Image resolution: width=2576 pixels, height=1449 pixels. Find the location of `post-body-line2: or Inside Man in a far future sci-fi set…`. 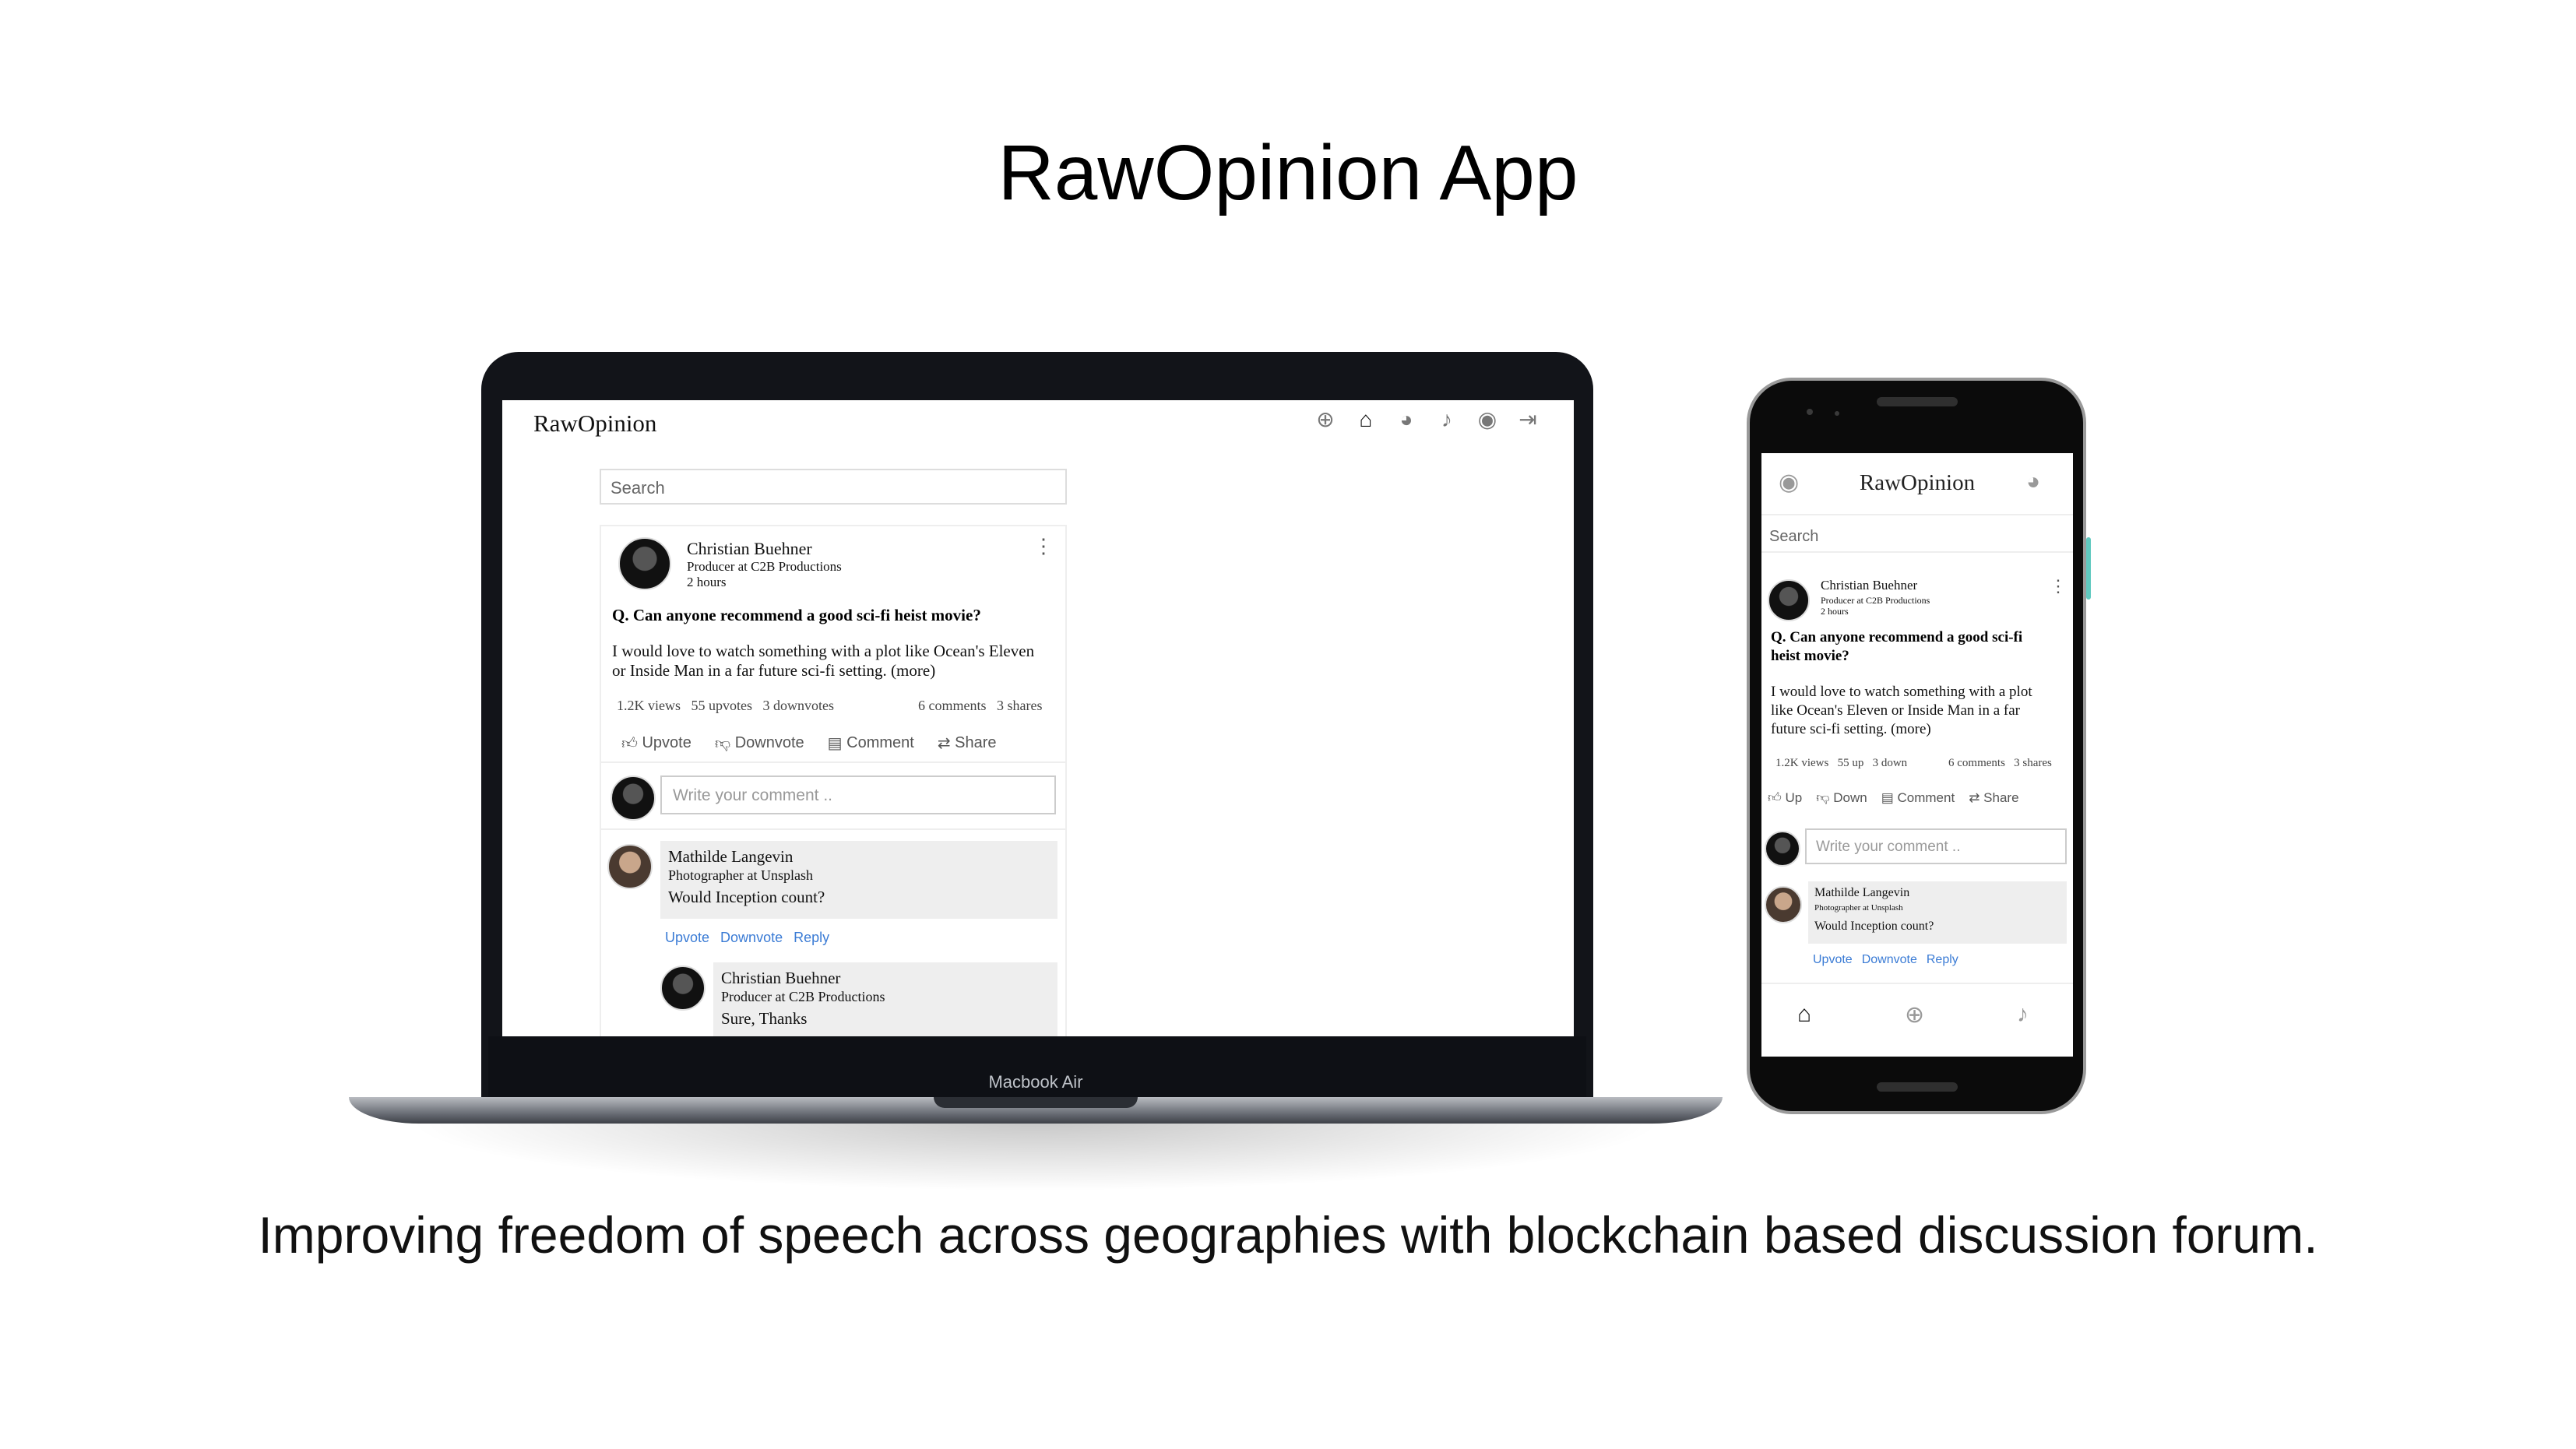

post-body-line2: or Inside Man in a far future sci-fi set… is located at coordinates (773, 671).